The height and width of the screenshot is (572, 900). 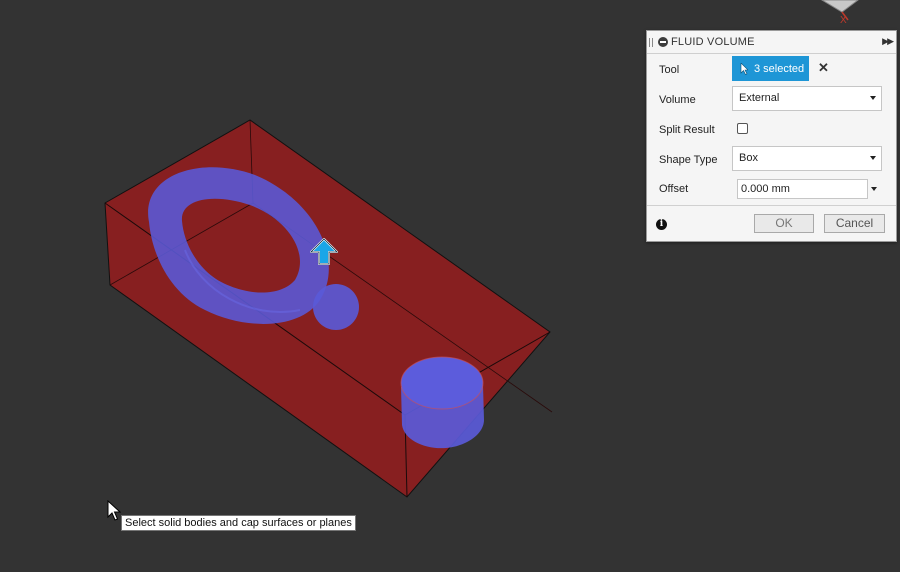 I want to click on volume-value: External, so click(x=759, y=98).